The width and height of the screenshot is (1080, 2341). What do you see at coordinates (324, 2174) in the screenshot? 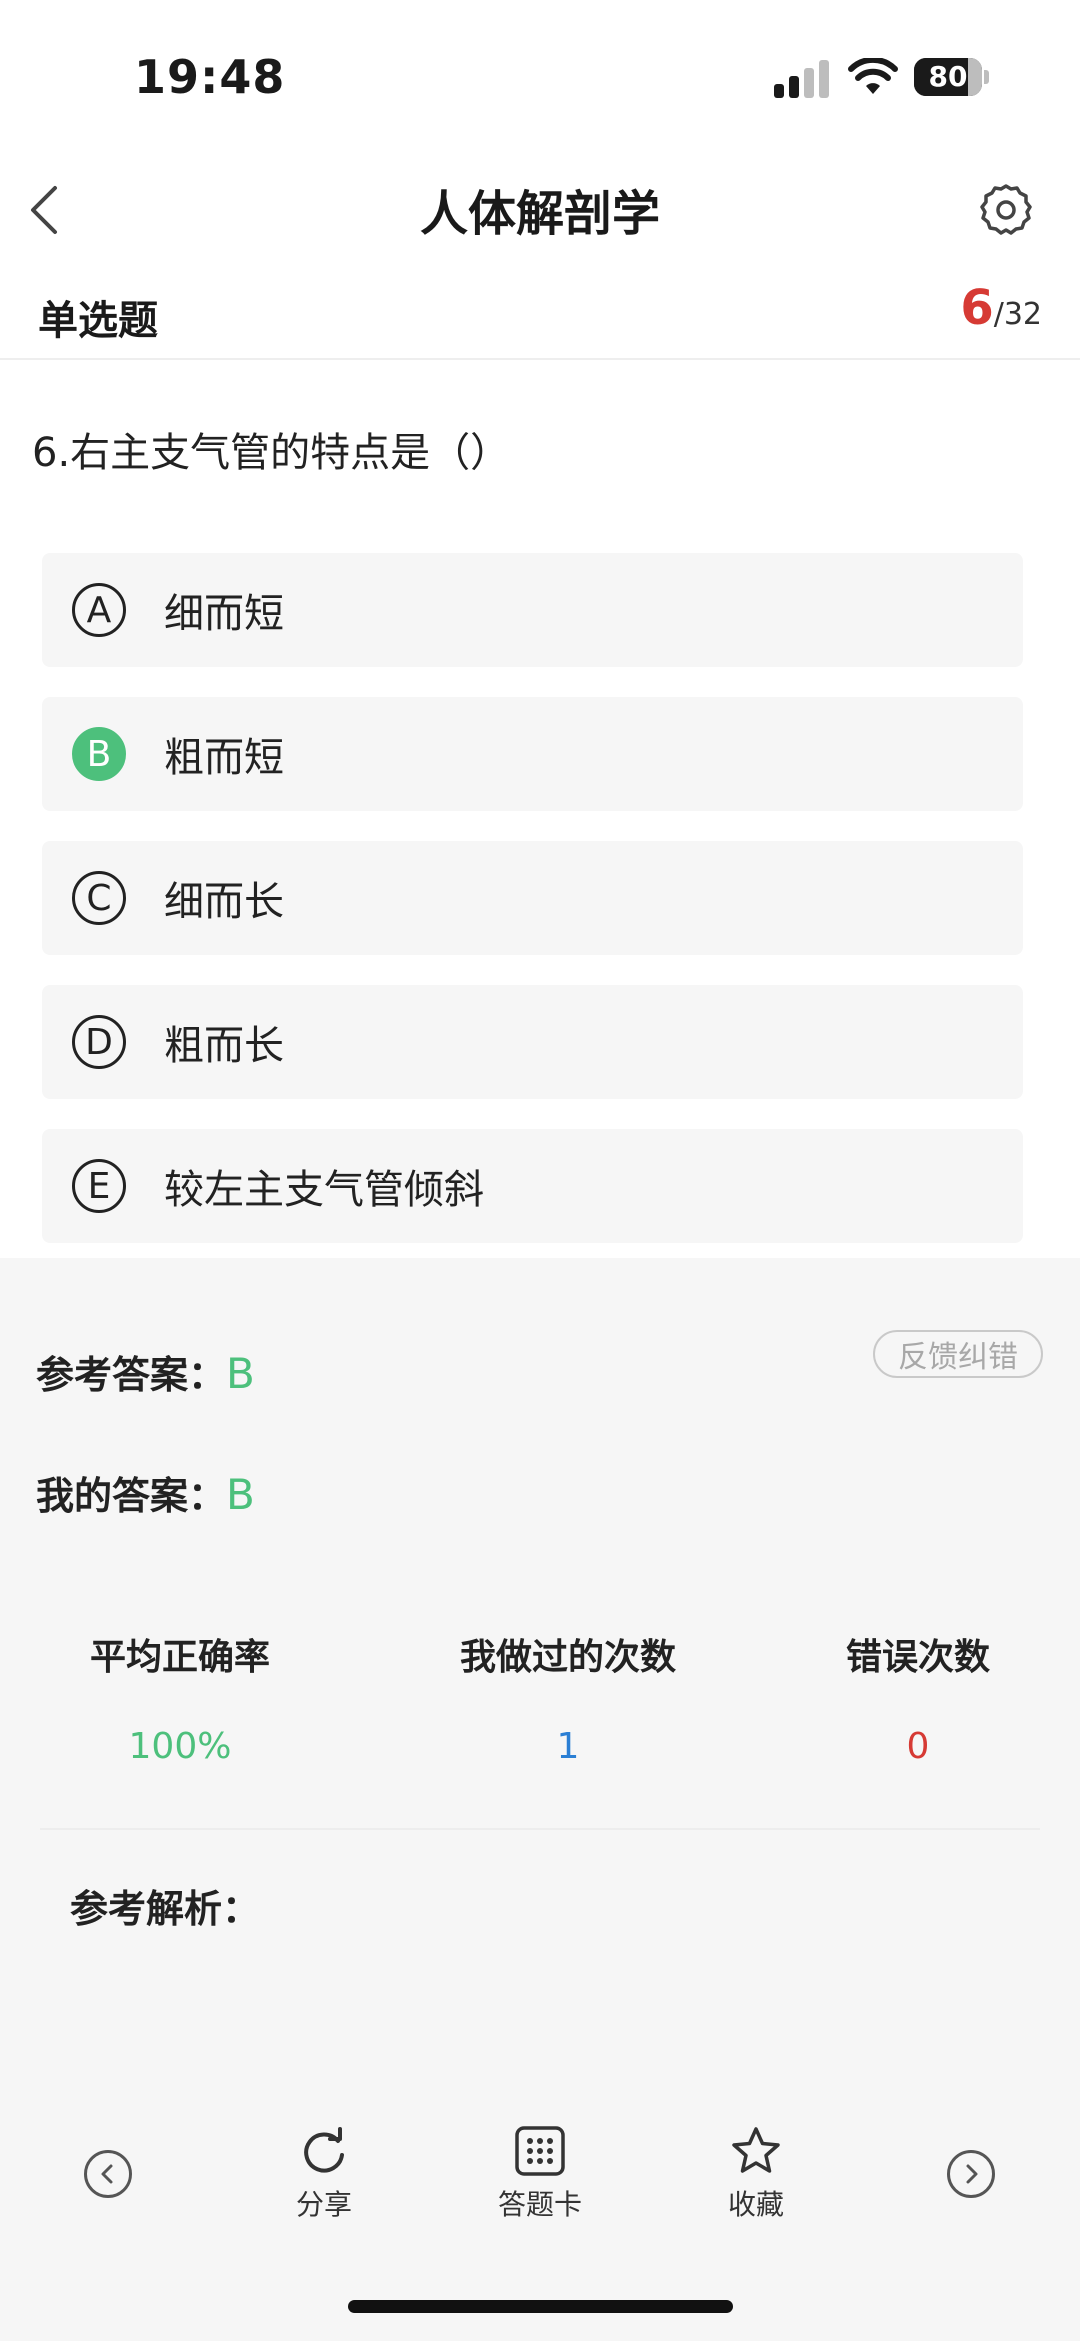
I see `share-button: 分享` at bounding box center [324, 2174].